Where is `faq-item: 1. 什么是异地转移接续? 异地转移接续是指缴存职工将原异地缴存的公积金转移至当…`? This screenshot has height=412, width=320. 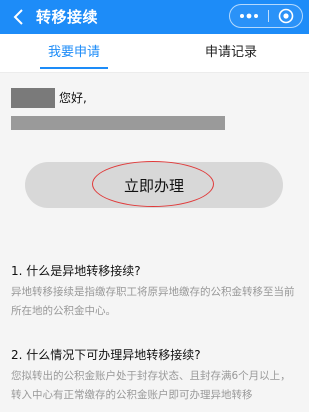
faq-item: 1. 什么是异地转移接续? 异地转移接续是指缴存职工将原异地缴存的公积金转移至当… is located at coordinates (156, 291).